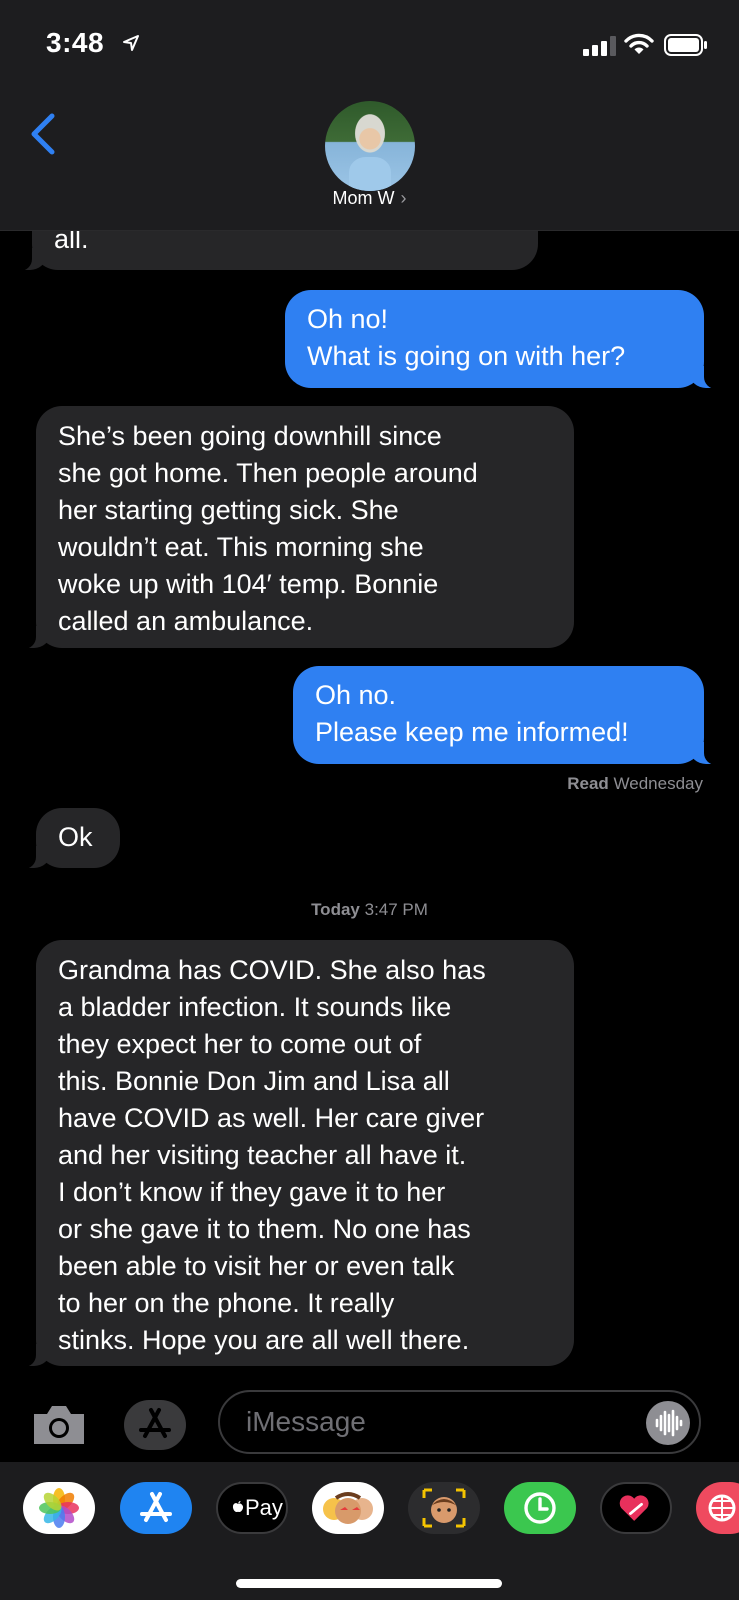  What do you see at coordinates (186, 621) in the screenshot?
I see `message-line: called an ambulance.` at bounding box center [186, 621].